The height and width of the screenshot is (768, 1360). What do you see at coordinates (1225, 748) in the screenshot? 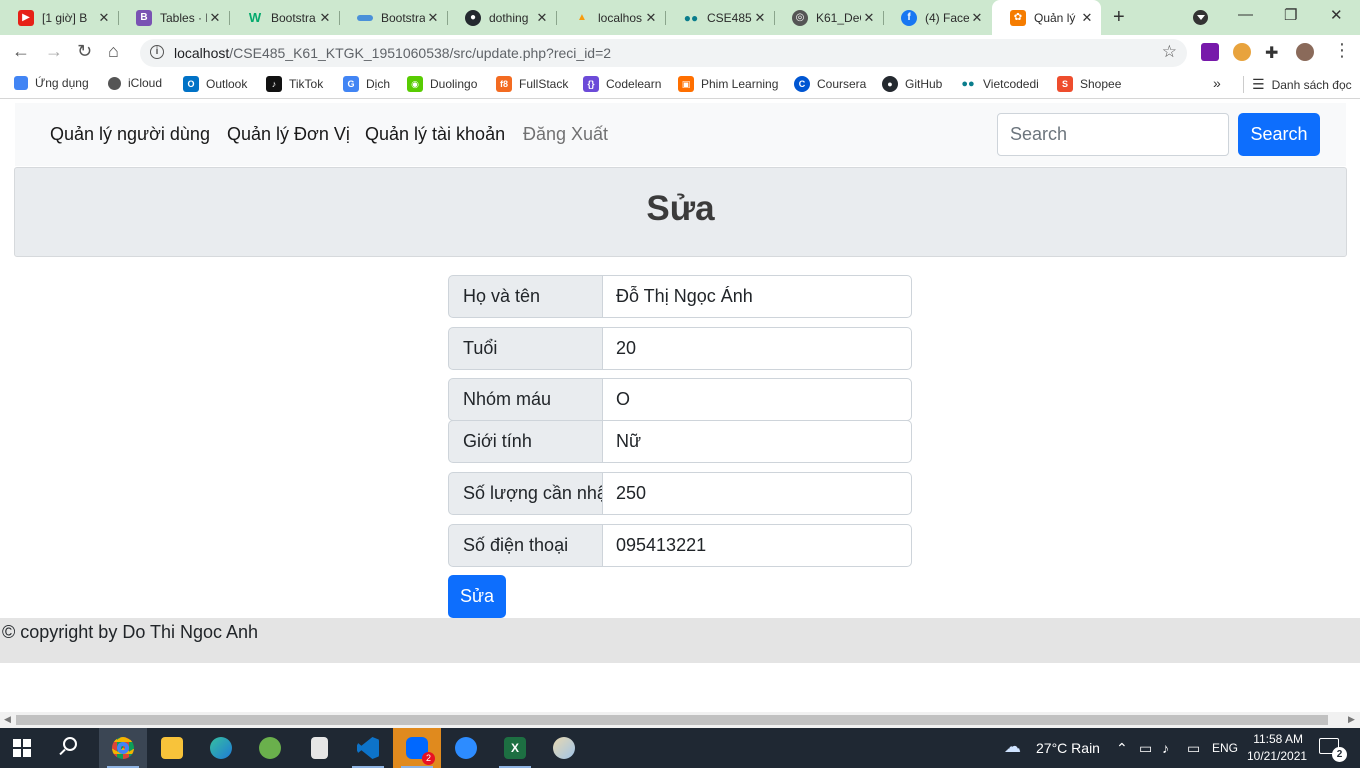
I see `language-indicator: ENG` at bounding box center [1225, 748].